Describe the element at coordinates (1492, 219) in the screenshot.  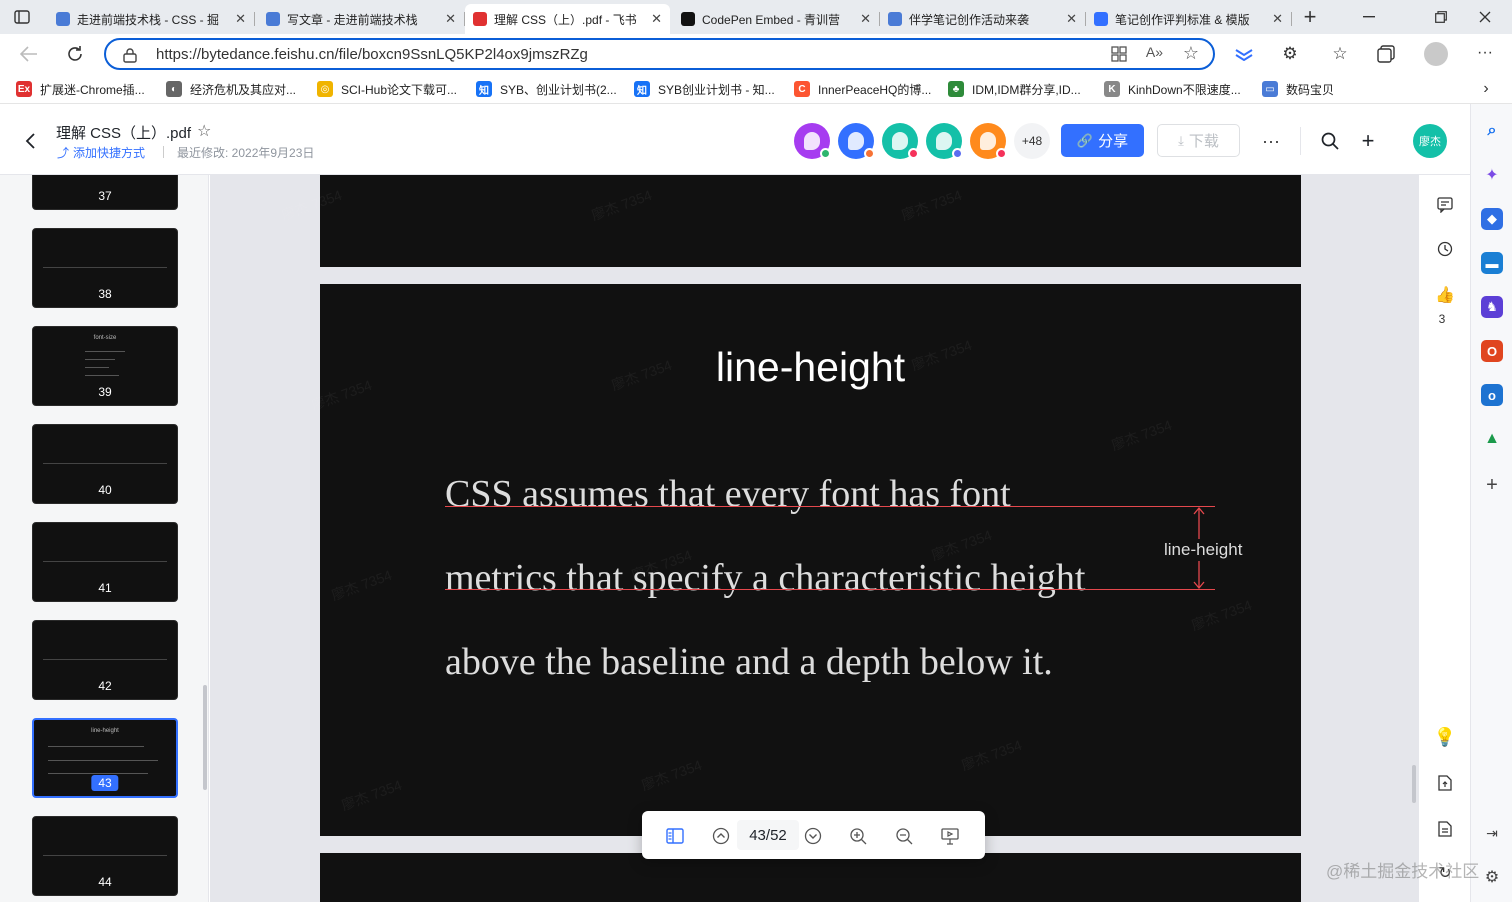
I see `shopping-icon: ◆` at that location.